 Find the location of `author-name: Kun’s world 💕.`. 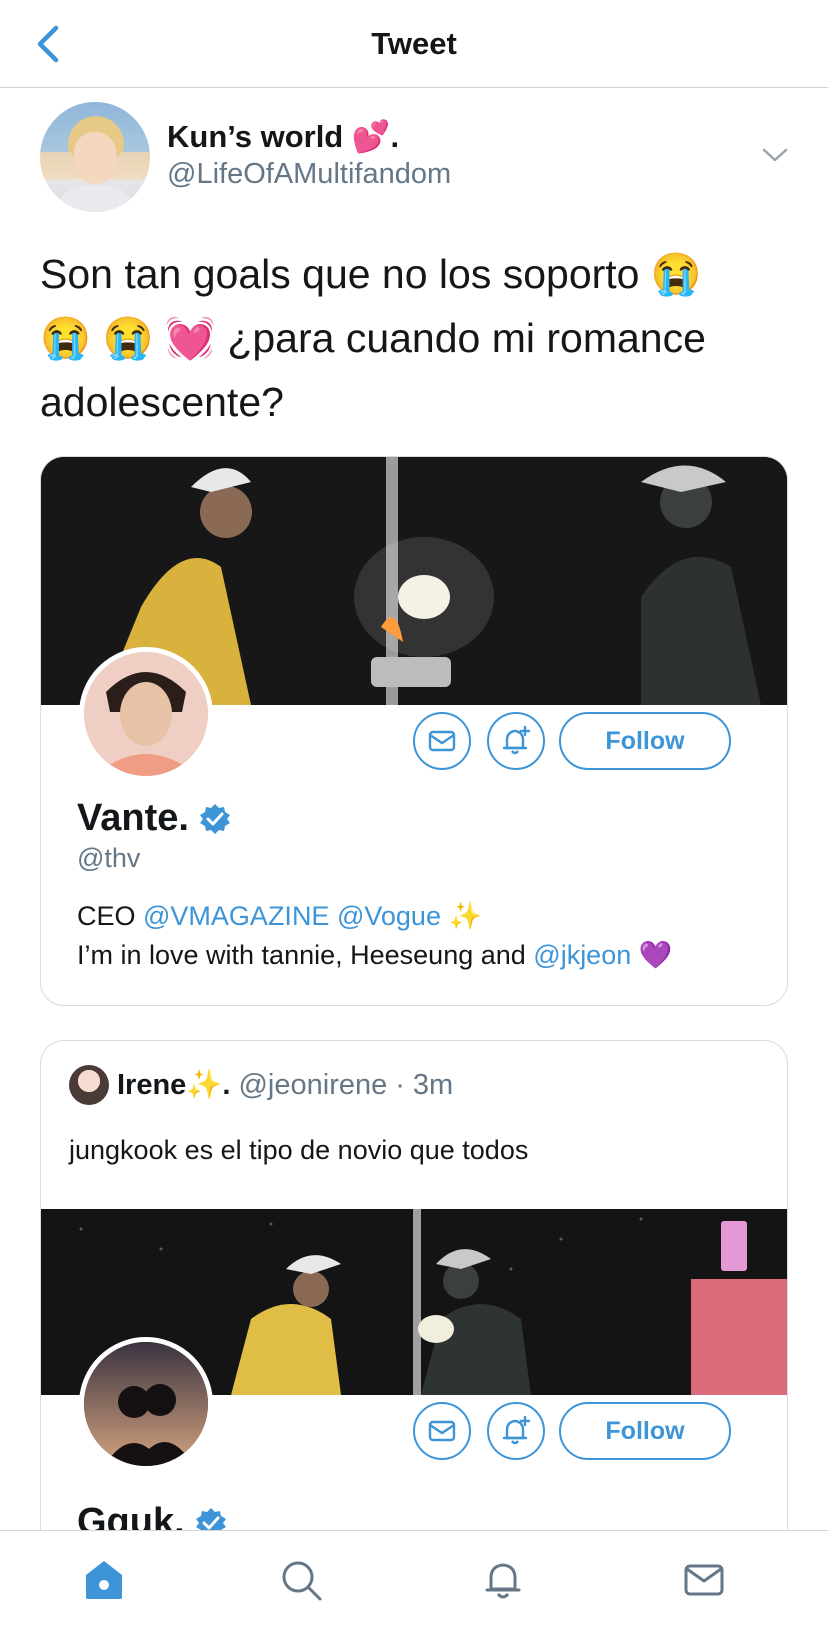

author-name: Kun’s world 💕. is located at coordinates (283, 136).